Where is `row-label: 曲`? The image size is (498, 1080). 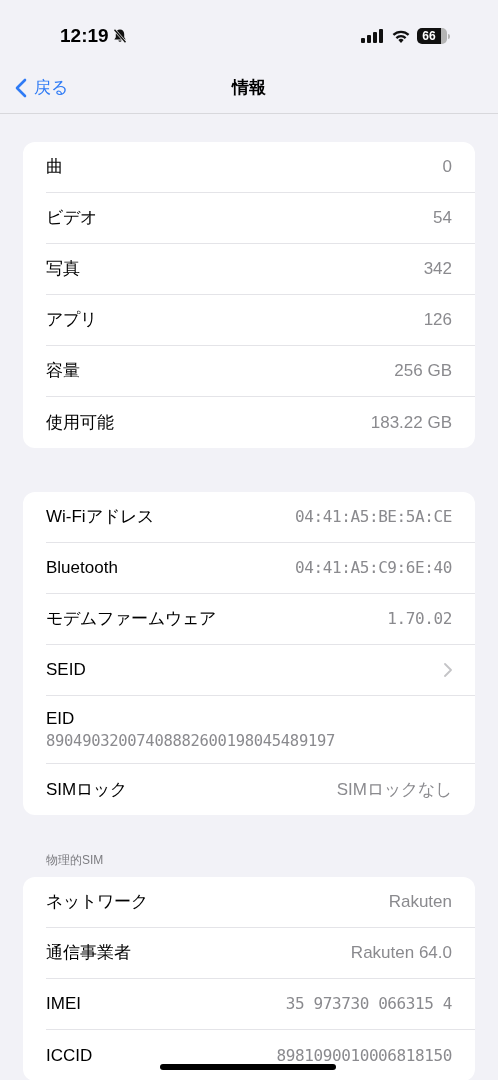 row-label: 曲 is located at coordinates (54, 167).